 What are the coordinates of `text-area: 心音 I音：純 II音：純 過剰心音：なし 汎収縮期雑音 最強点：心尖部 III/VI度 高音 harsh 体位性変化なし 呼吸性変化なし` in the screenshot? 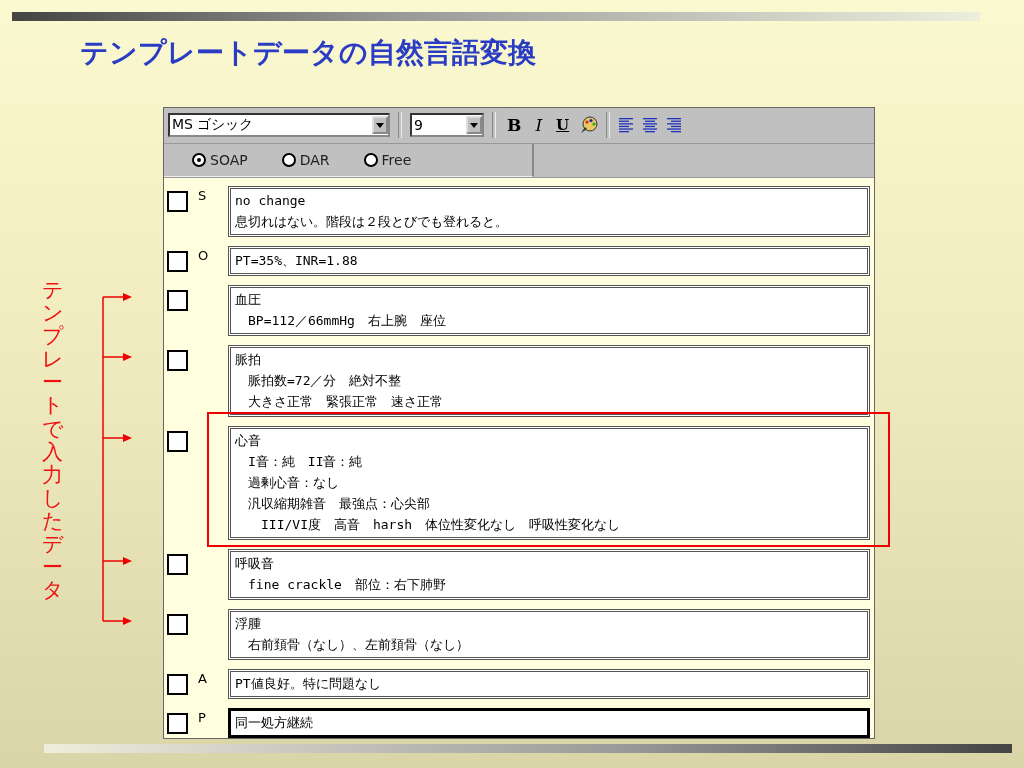 It's located at (549, 483).